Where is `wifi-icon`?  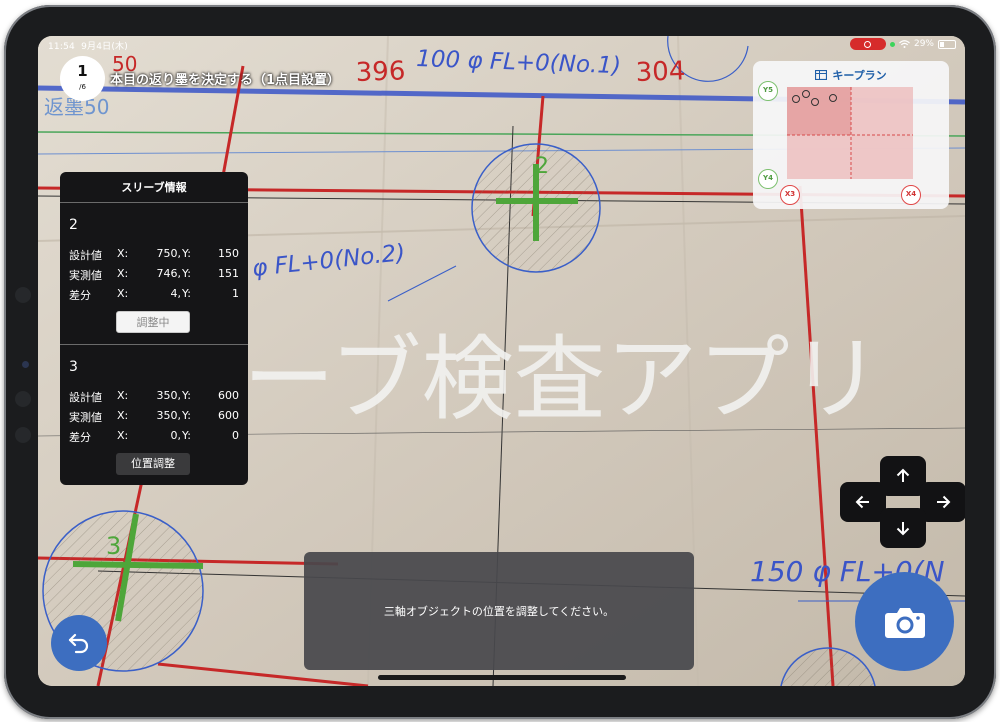 wifi-icon is located at coordinates (904, 44).